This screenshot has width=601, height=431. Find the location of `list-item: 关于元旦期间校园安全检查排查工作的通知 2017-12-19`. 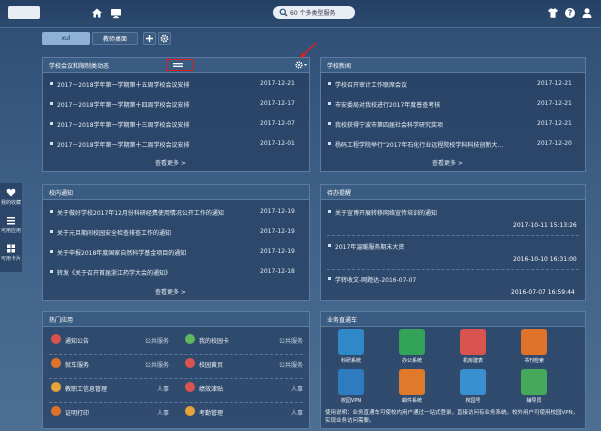

list-item: 关于元旦期间校园安全检查排查工作的通知 2017-12-19 is located at coordinates (176, 232).